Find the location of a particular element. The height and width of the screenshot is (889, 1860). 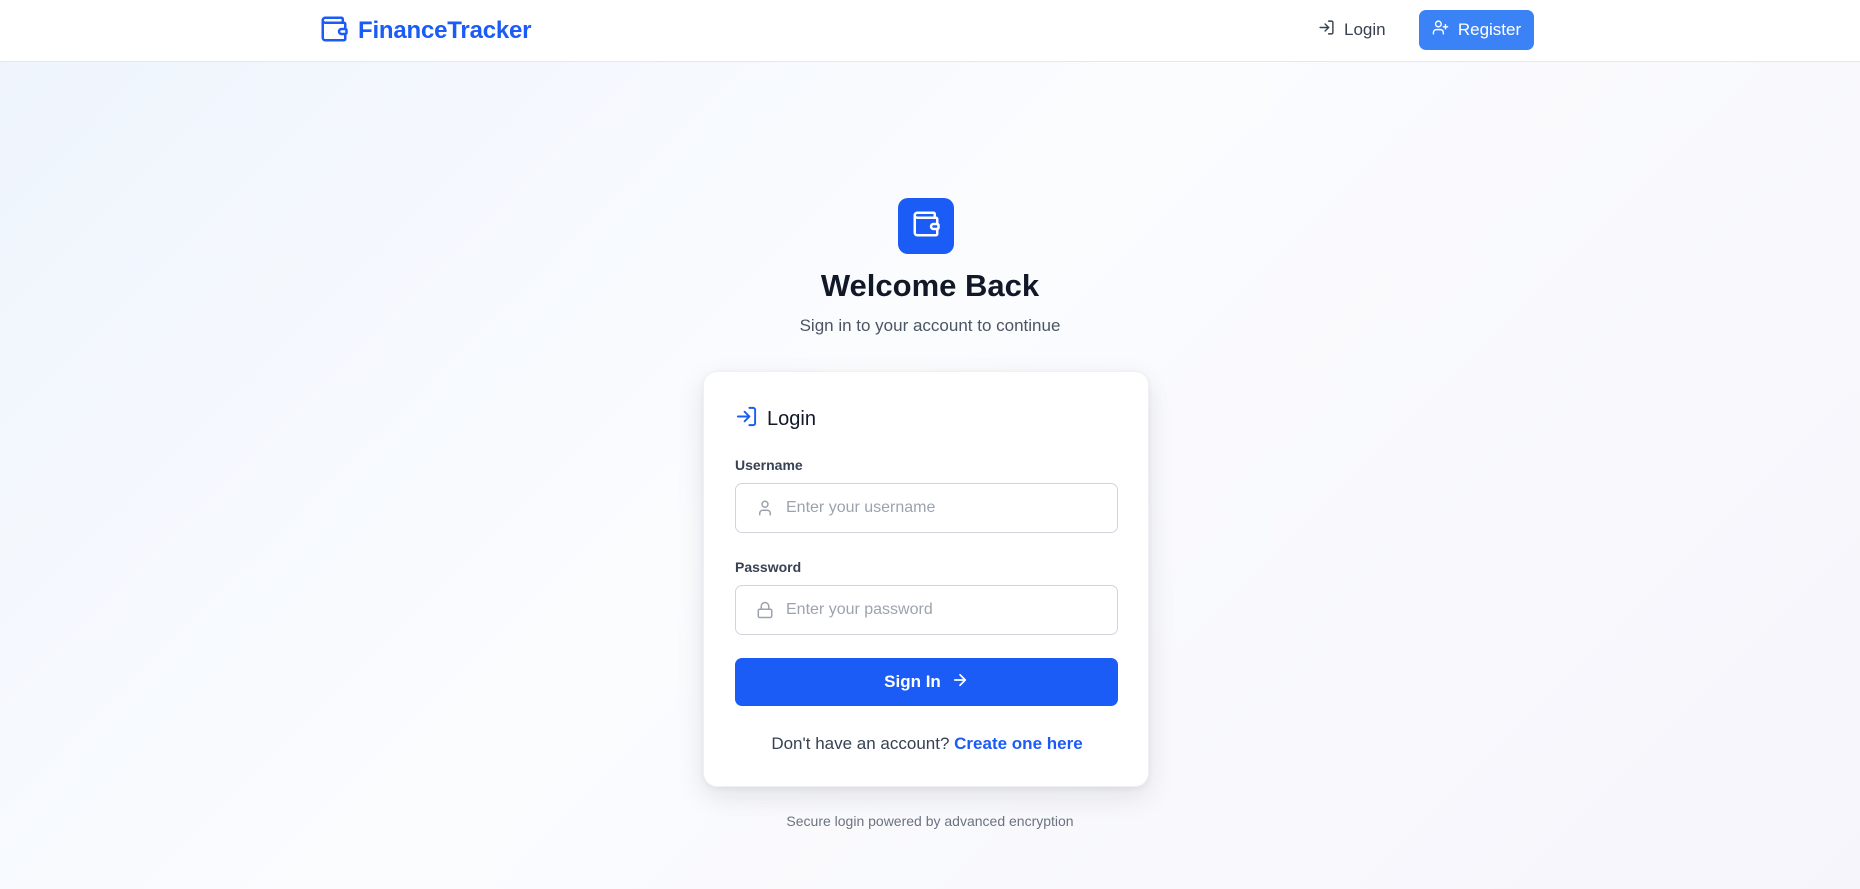

sign-in-button: Sign In is located at coordinates (926, 682).